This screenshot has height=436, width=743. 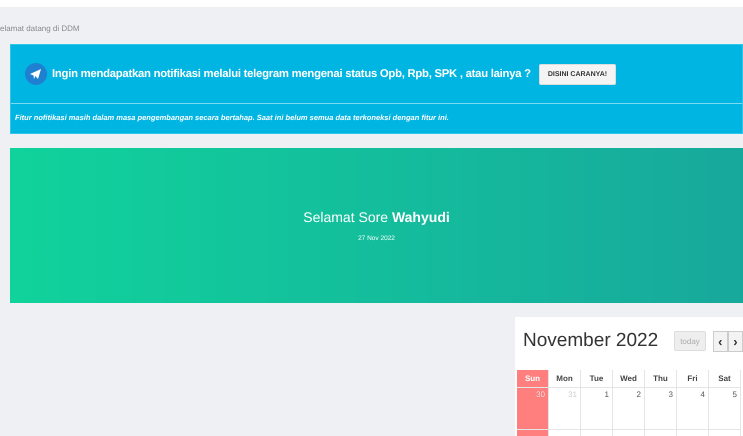 I want to click on weekday-header: Tue, so click(x=597, y=379).